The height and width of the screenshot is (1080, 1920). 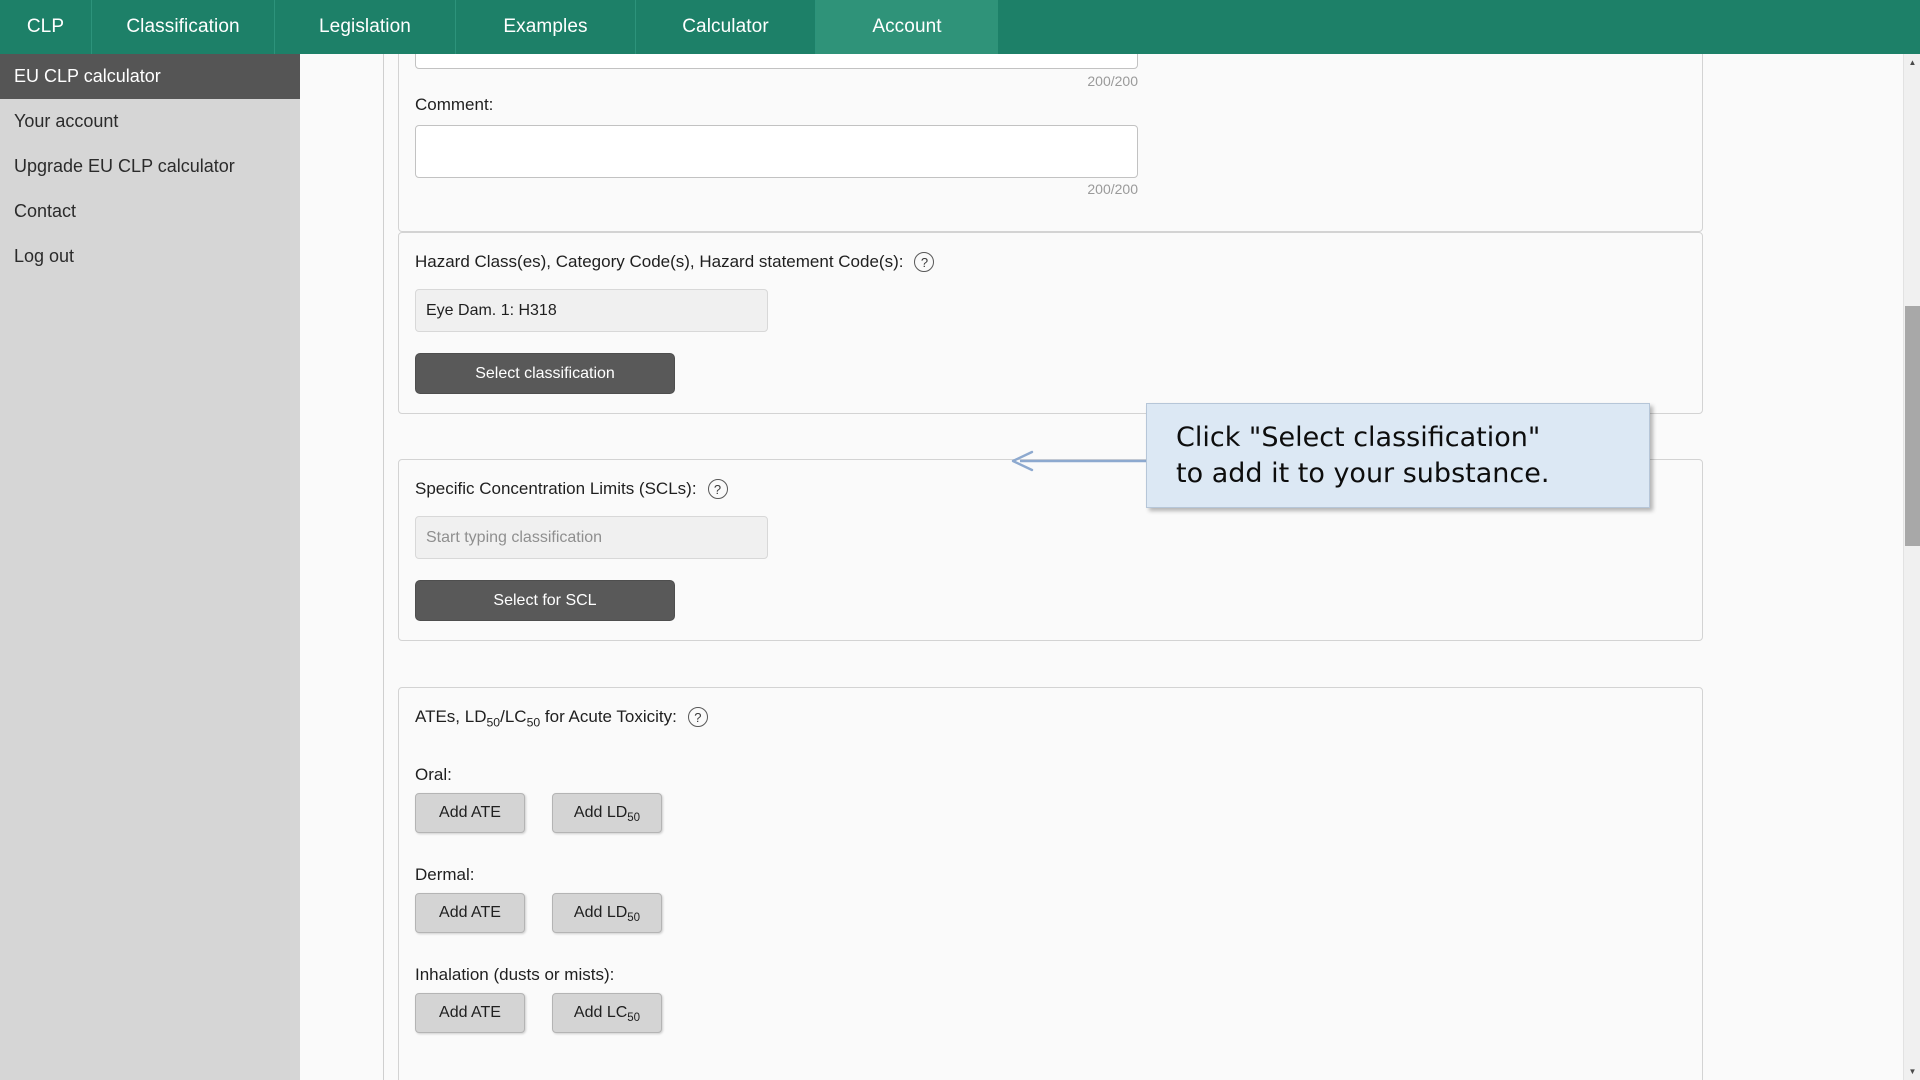 What do you see at coordinates (87, 76) in the screenshot?
I see `sidebar-label-eu-clp-calculator: EU CLP calculator` at bounding box center [87, 76].